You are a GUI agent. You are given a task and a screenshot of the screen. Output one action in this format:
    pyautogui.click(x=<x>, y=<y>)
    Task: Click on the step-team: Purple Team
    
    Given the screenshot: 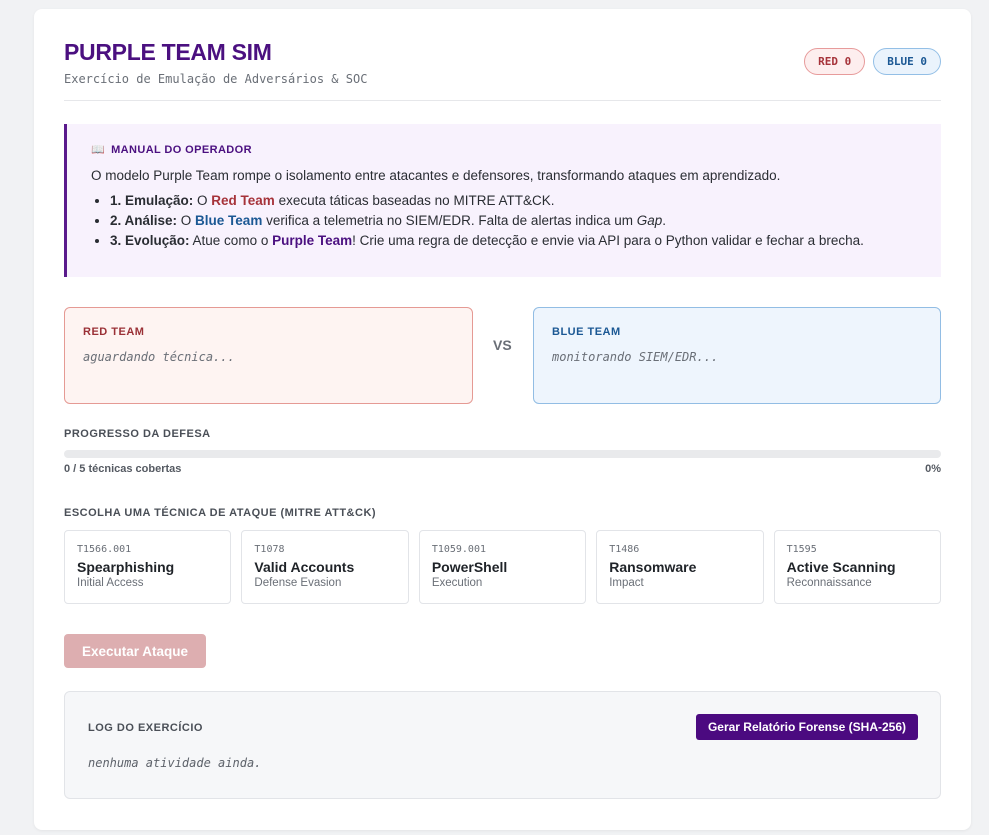 What is the action you would take?
    pyautogui.click(x=312, y=240)
    